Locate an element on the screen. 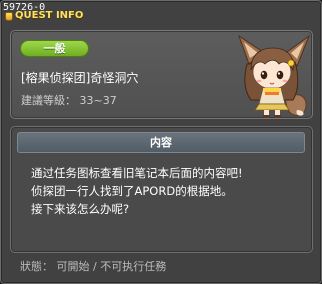 Image resolution: width=322 pixels, height=284 pixels. npc-fox-girl-portrait is located at coordinates (274, 76).